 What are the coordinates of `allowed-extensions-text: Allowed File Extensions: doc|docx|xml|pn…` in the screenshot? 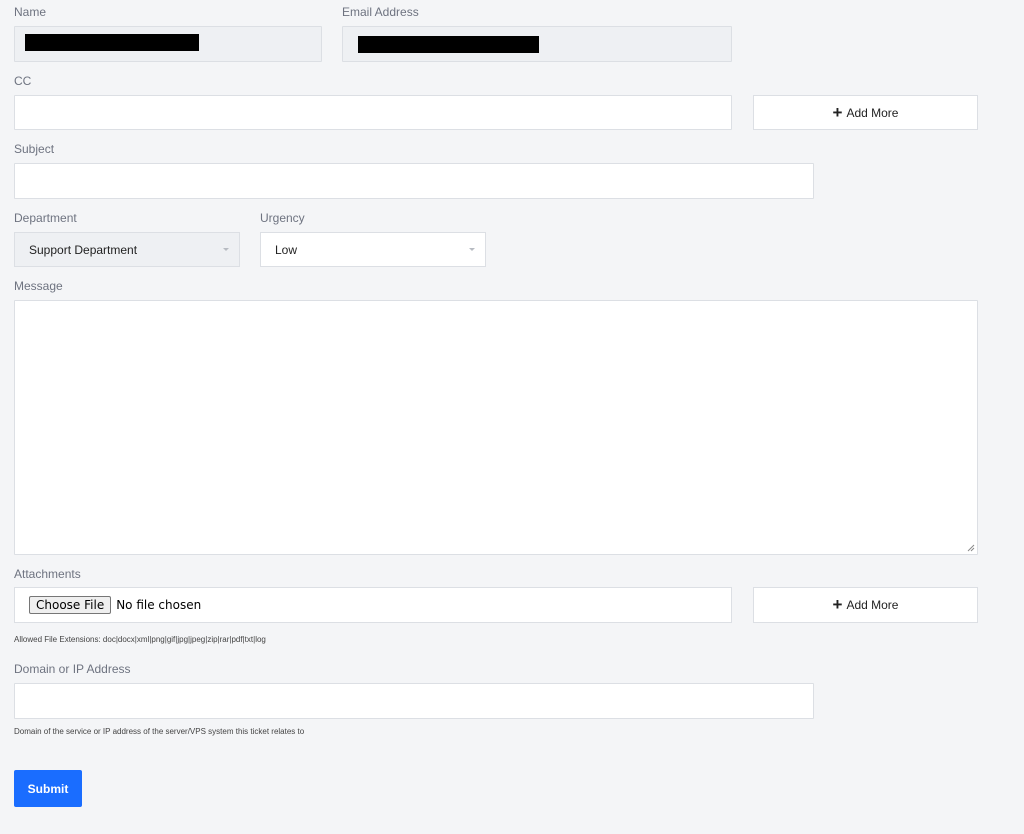 It's located at (140, 639).